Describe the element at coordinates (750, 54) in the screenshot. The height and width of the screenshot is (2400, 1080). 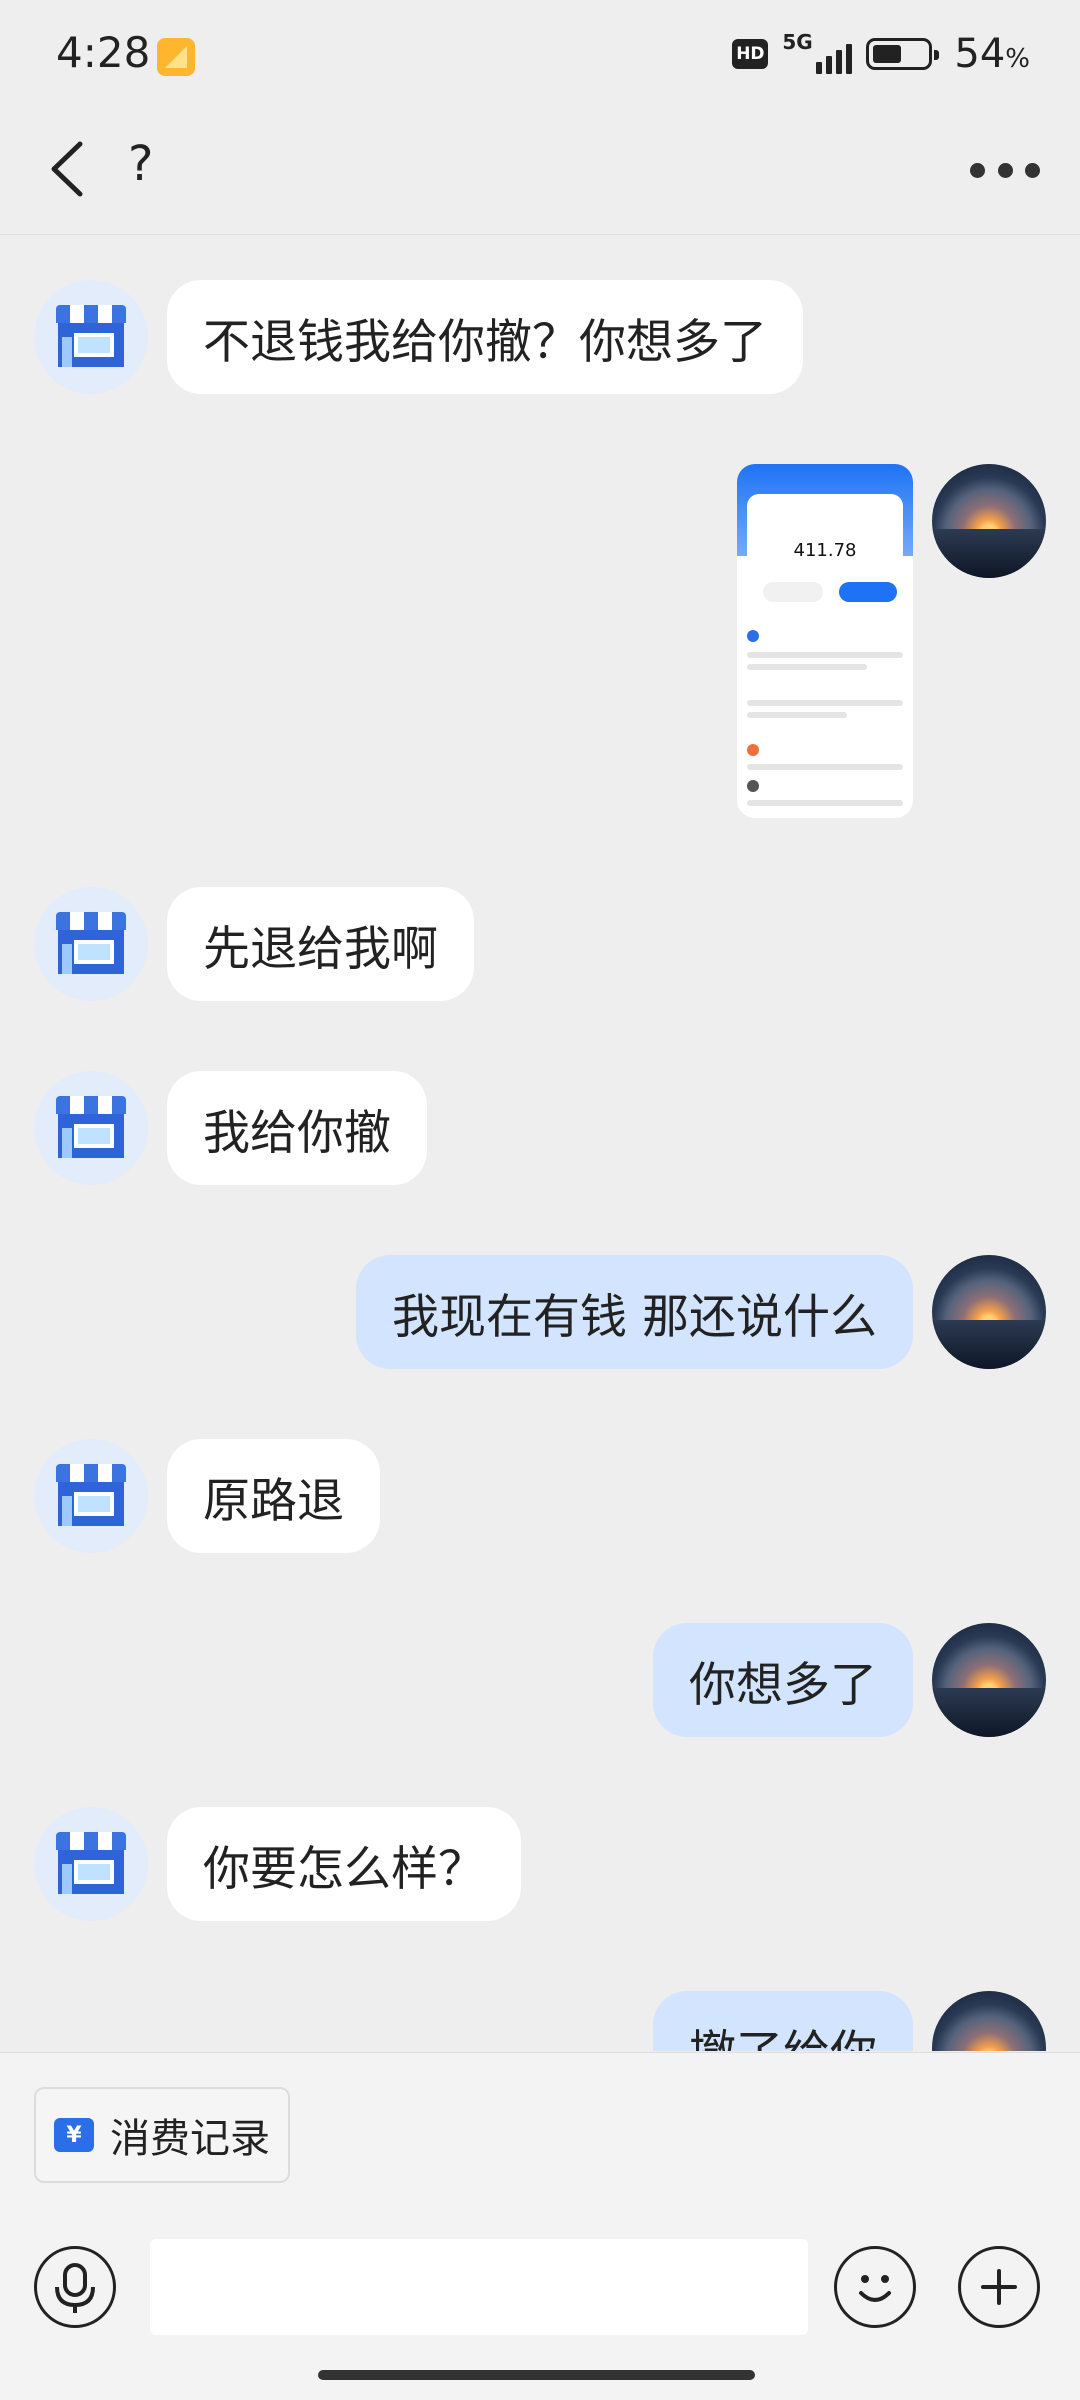
I see `hd-icon: HD` at that location.